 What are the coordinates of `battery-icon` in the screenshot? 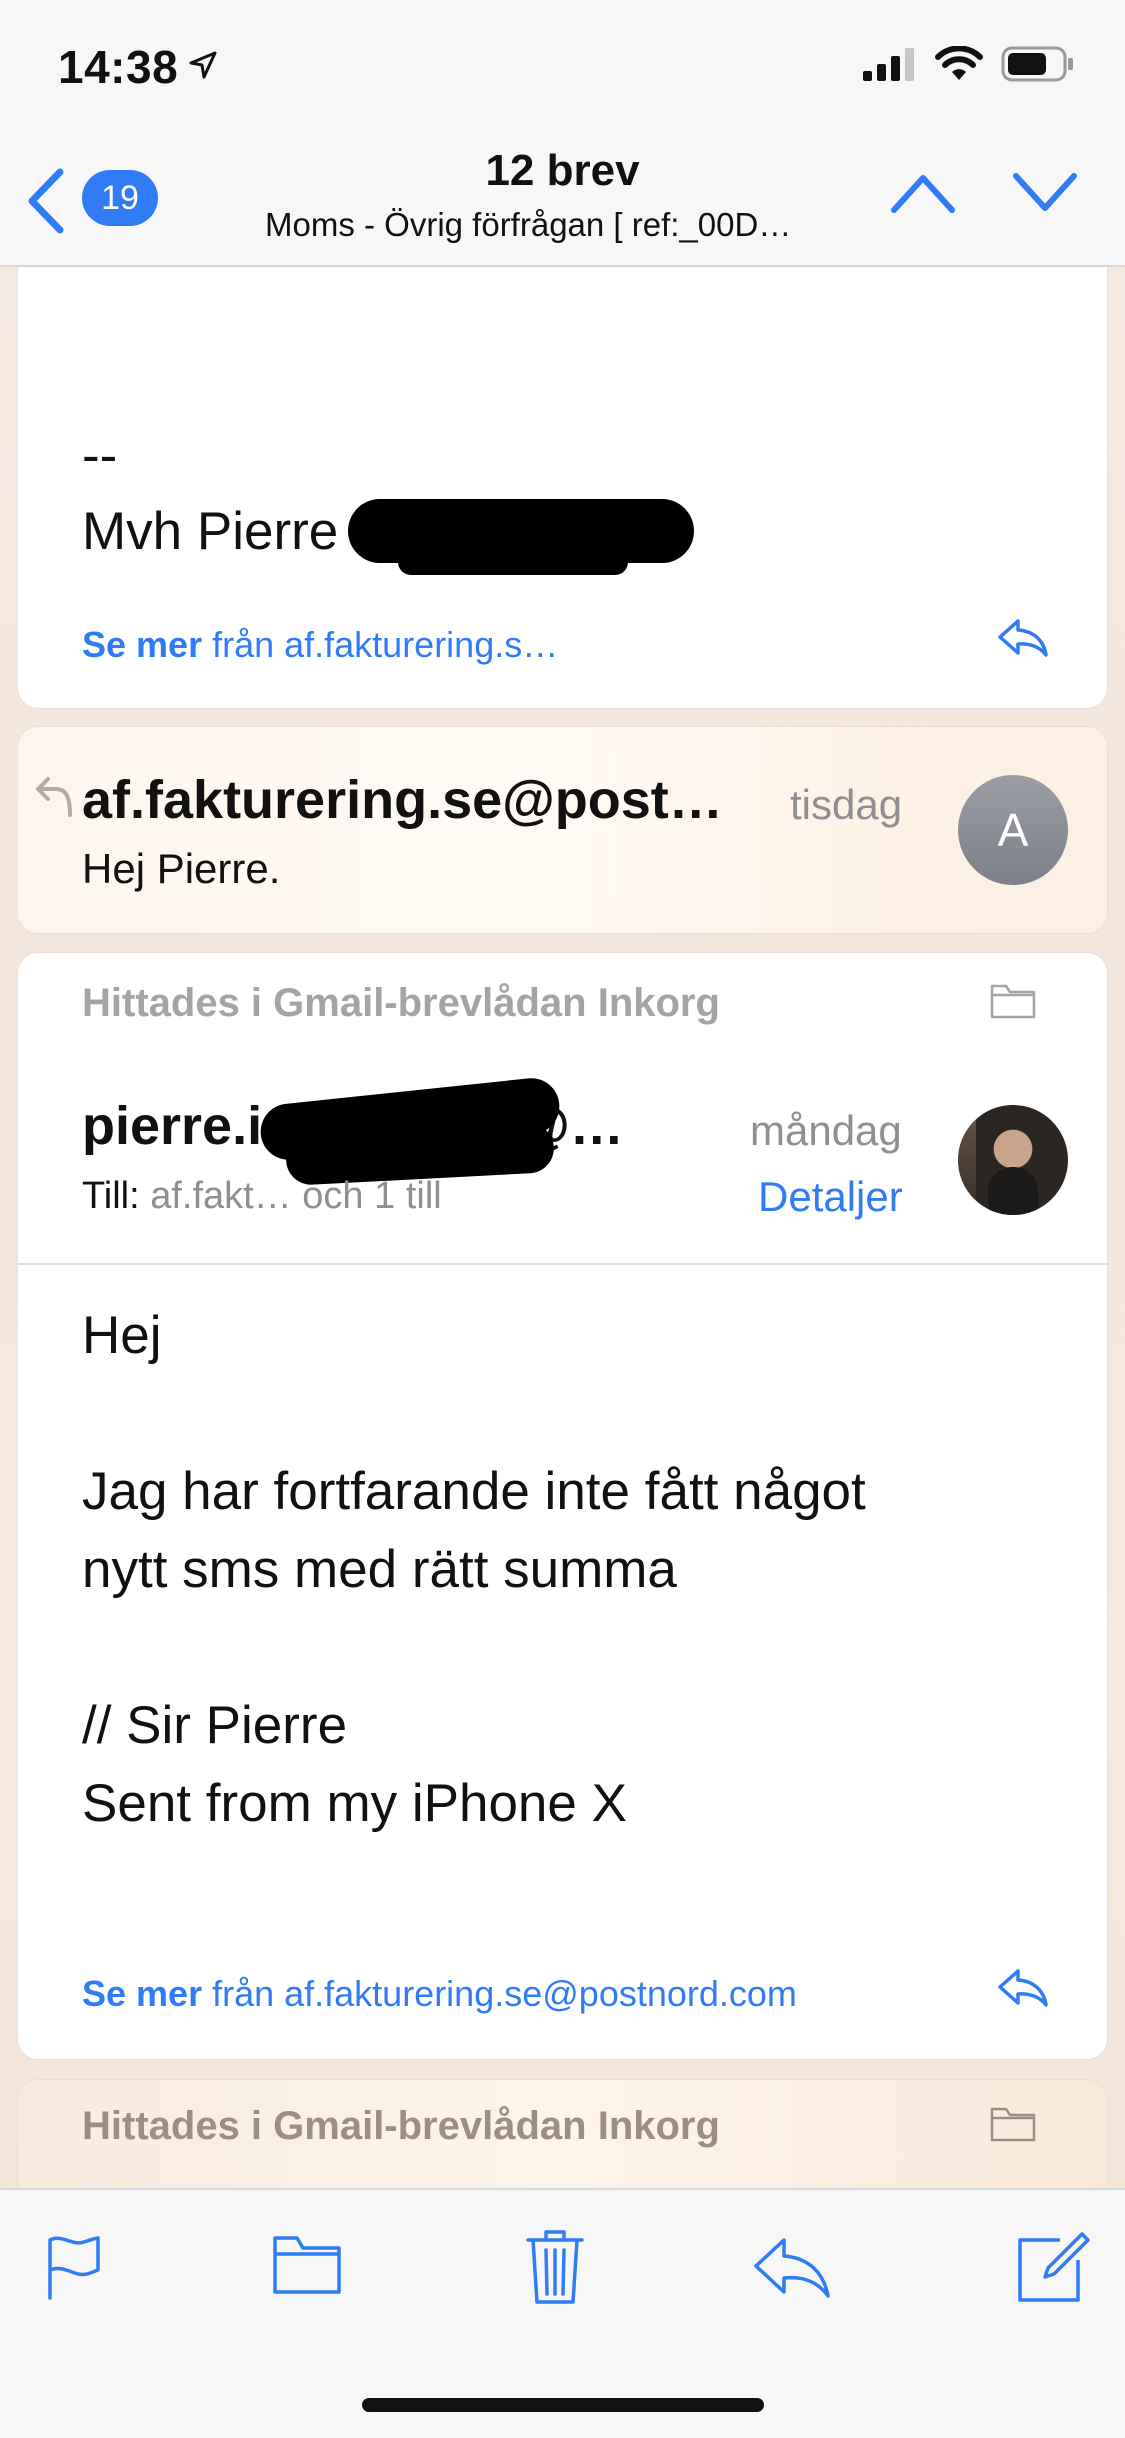 It's located at (1038, 66).